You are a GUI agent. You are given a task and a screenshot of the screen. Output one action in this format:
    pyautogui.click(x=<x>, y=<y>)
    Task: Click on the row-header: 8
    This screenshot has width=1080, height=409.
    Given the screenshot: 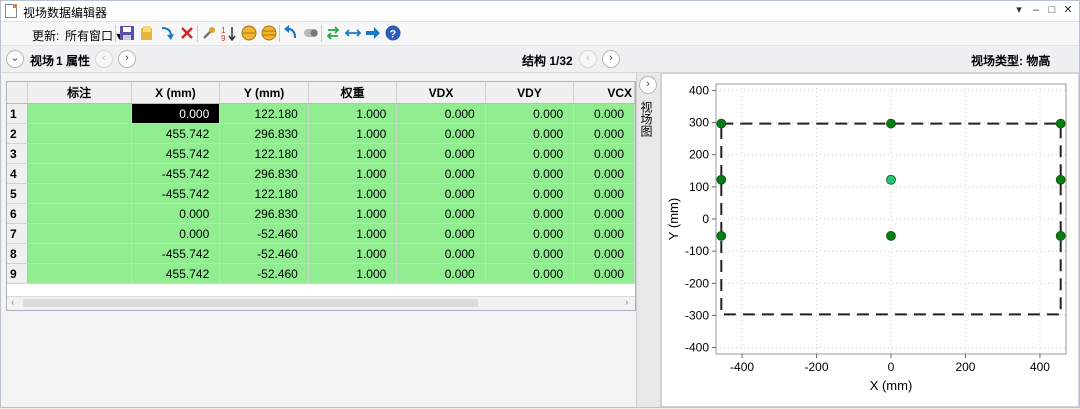 What is the action you would take?
    pyautogui.click(x=17, y=253)
    